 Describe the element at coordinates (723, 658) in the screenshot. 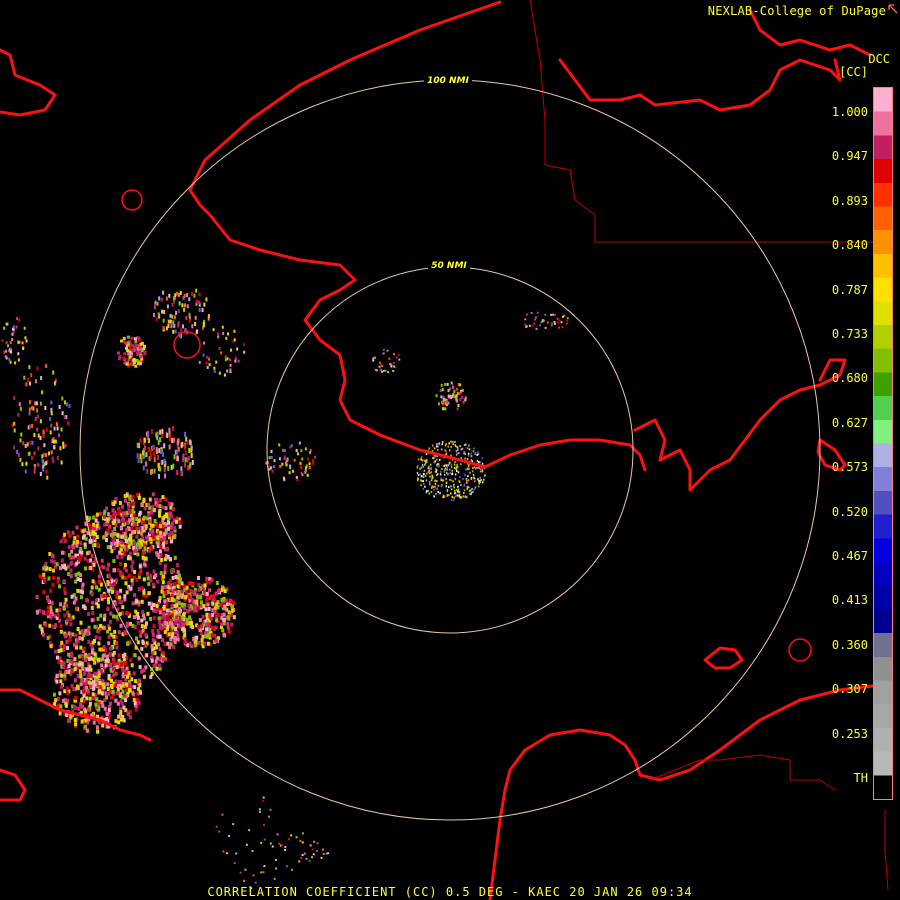

I see `coastline-south-east` at that location.